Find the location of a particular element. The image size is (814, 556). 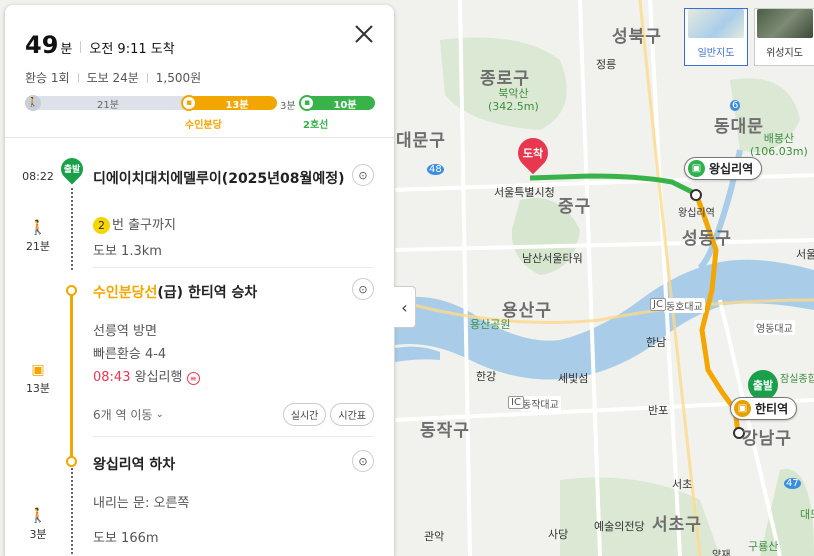

walk2-time-text: 3분 is located at coordinates (38, 534).